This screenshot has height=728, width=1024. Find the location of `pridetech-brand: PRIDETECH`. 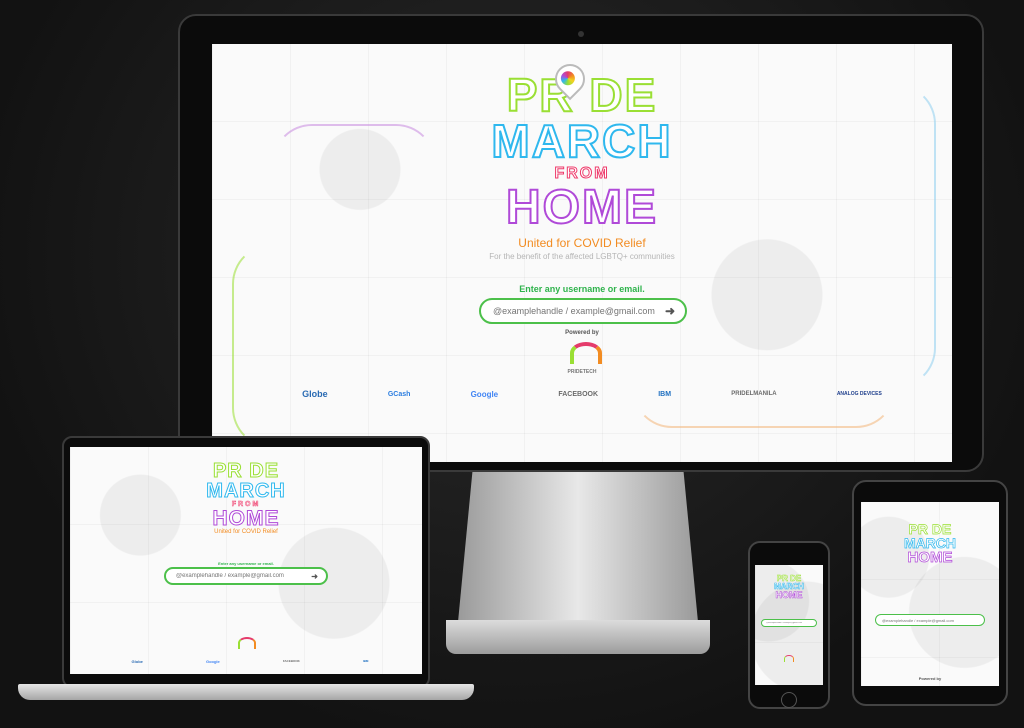

pridetech-brand: PRIDETECH is located at coordinates (582, 372).